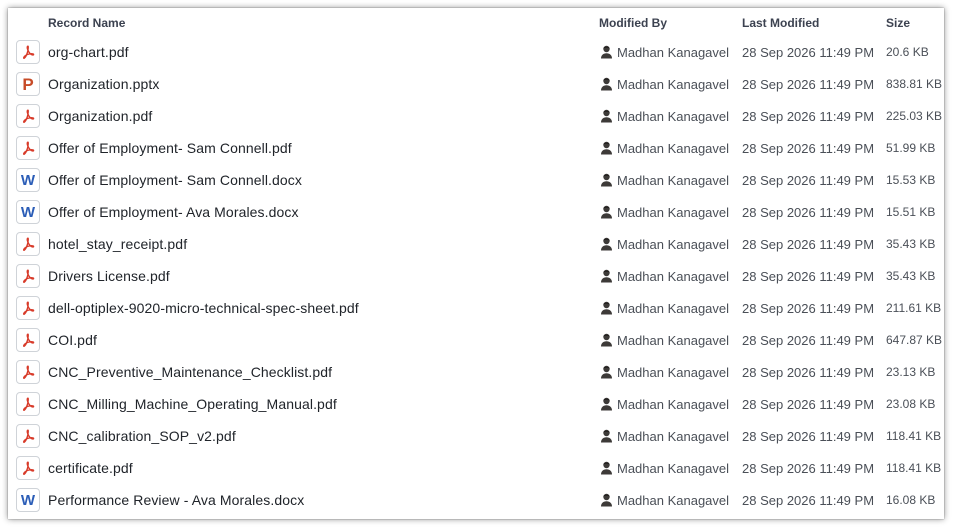  What do you see at coordinates (103, 84) in the screenshot?
I see `record-name: Organization.pptx` at bounding box center [103, 84].